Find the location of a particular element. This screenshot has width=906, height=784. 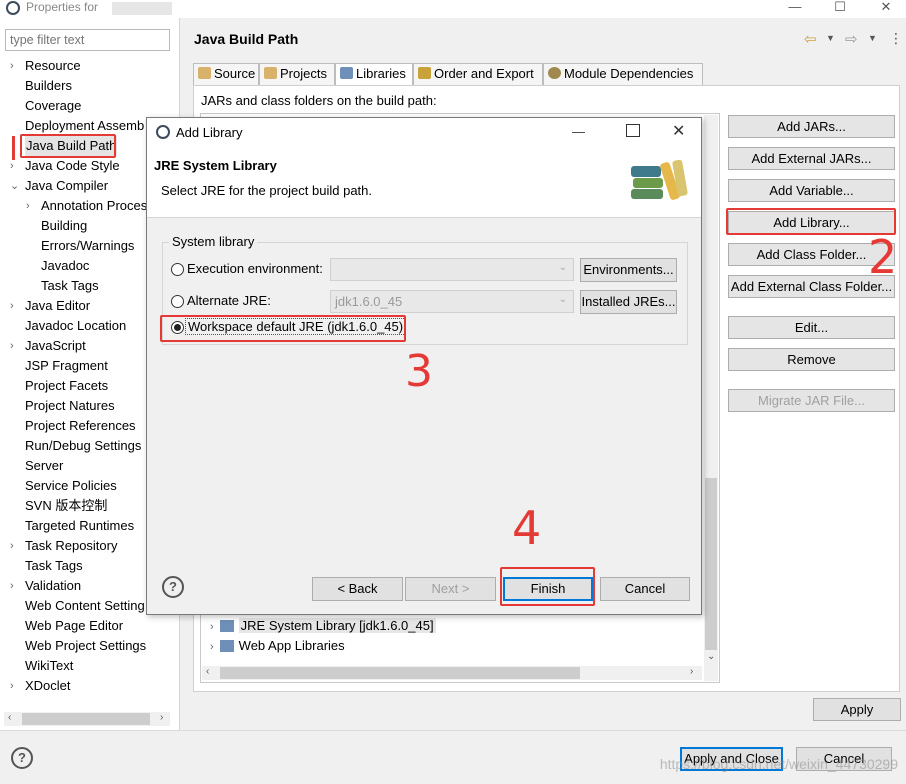

help-icon: ? is located at coordinates (22, 758).